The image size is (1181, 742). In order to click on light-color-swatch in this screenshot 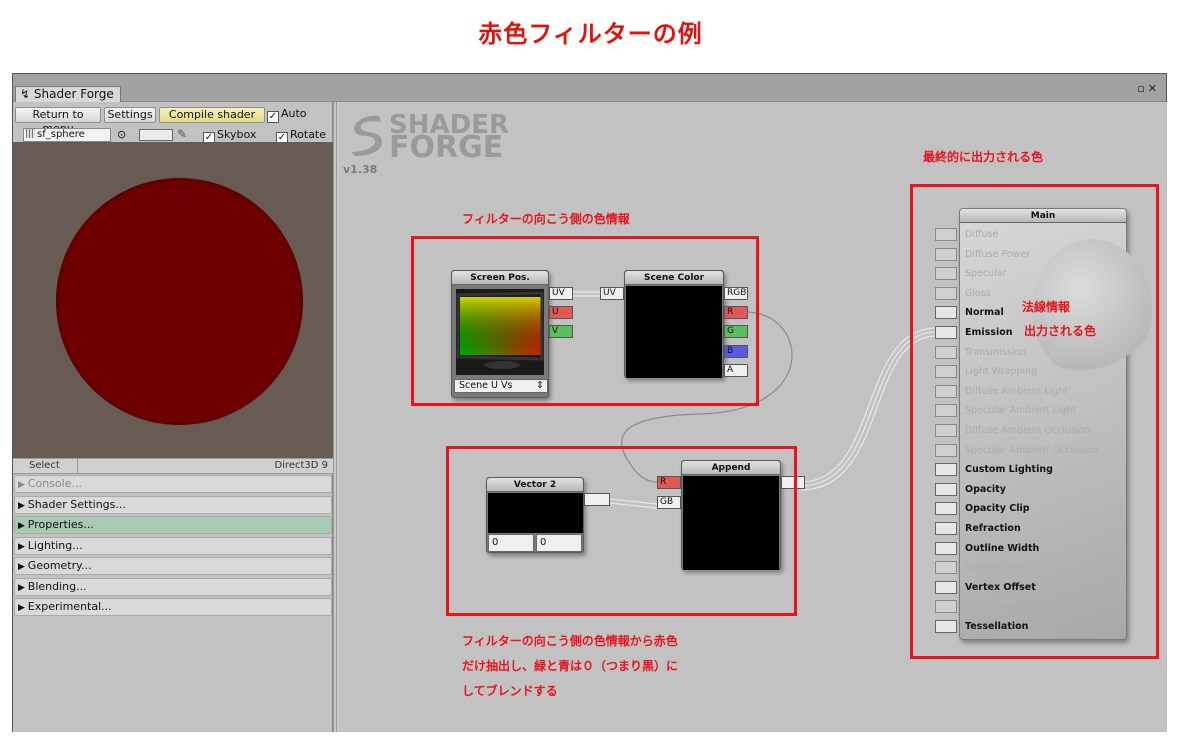, I will do `click(156, 135)`.